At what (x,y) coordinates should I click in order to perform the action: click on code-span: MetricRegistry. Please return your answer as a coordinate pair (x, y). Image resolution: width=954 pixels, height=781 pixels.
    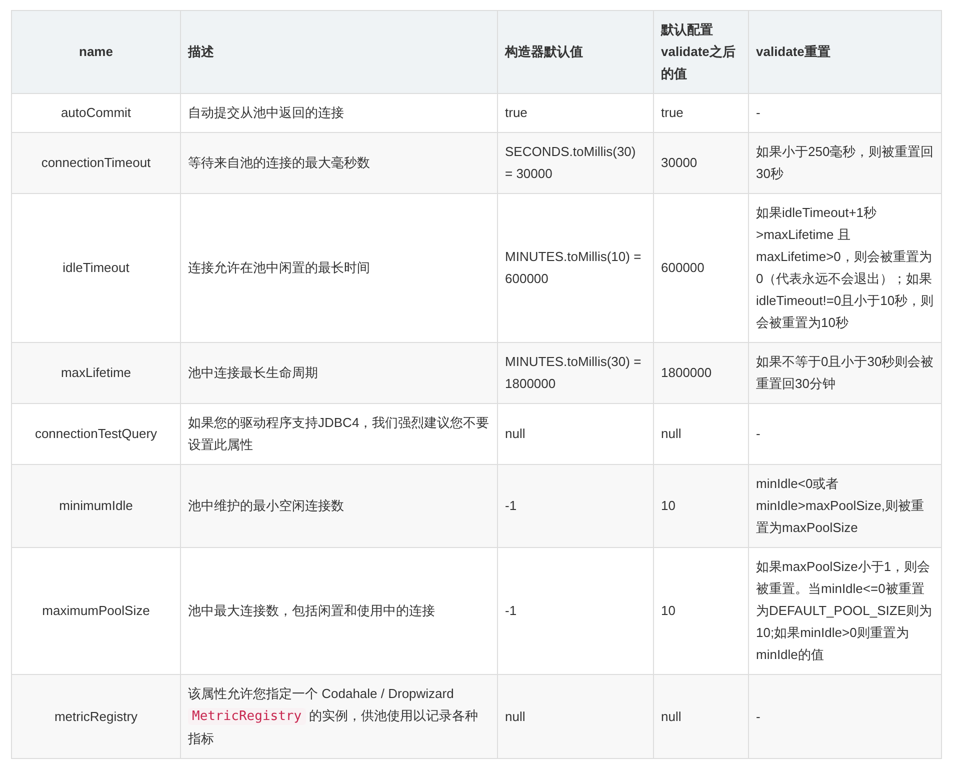
    Looking at the image, I should click on (247, 716).